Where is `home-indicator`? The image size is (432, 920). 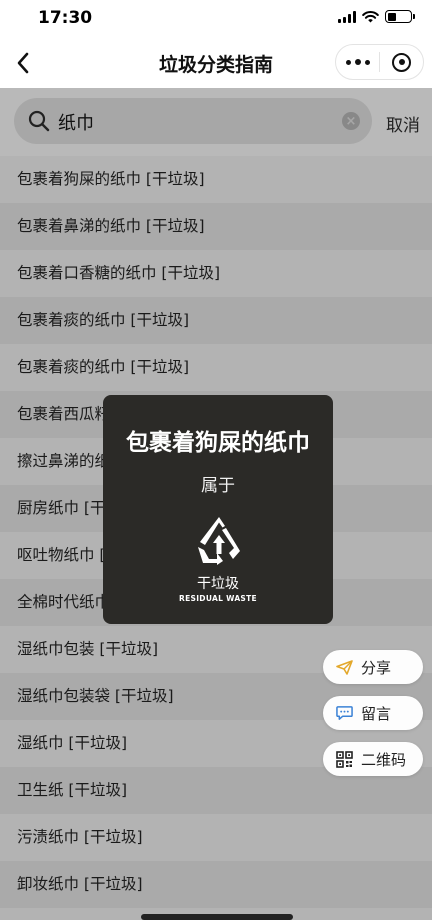 home-indicator is located at coordinates (217, 917).